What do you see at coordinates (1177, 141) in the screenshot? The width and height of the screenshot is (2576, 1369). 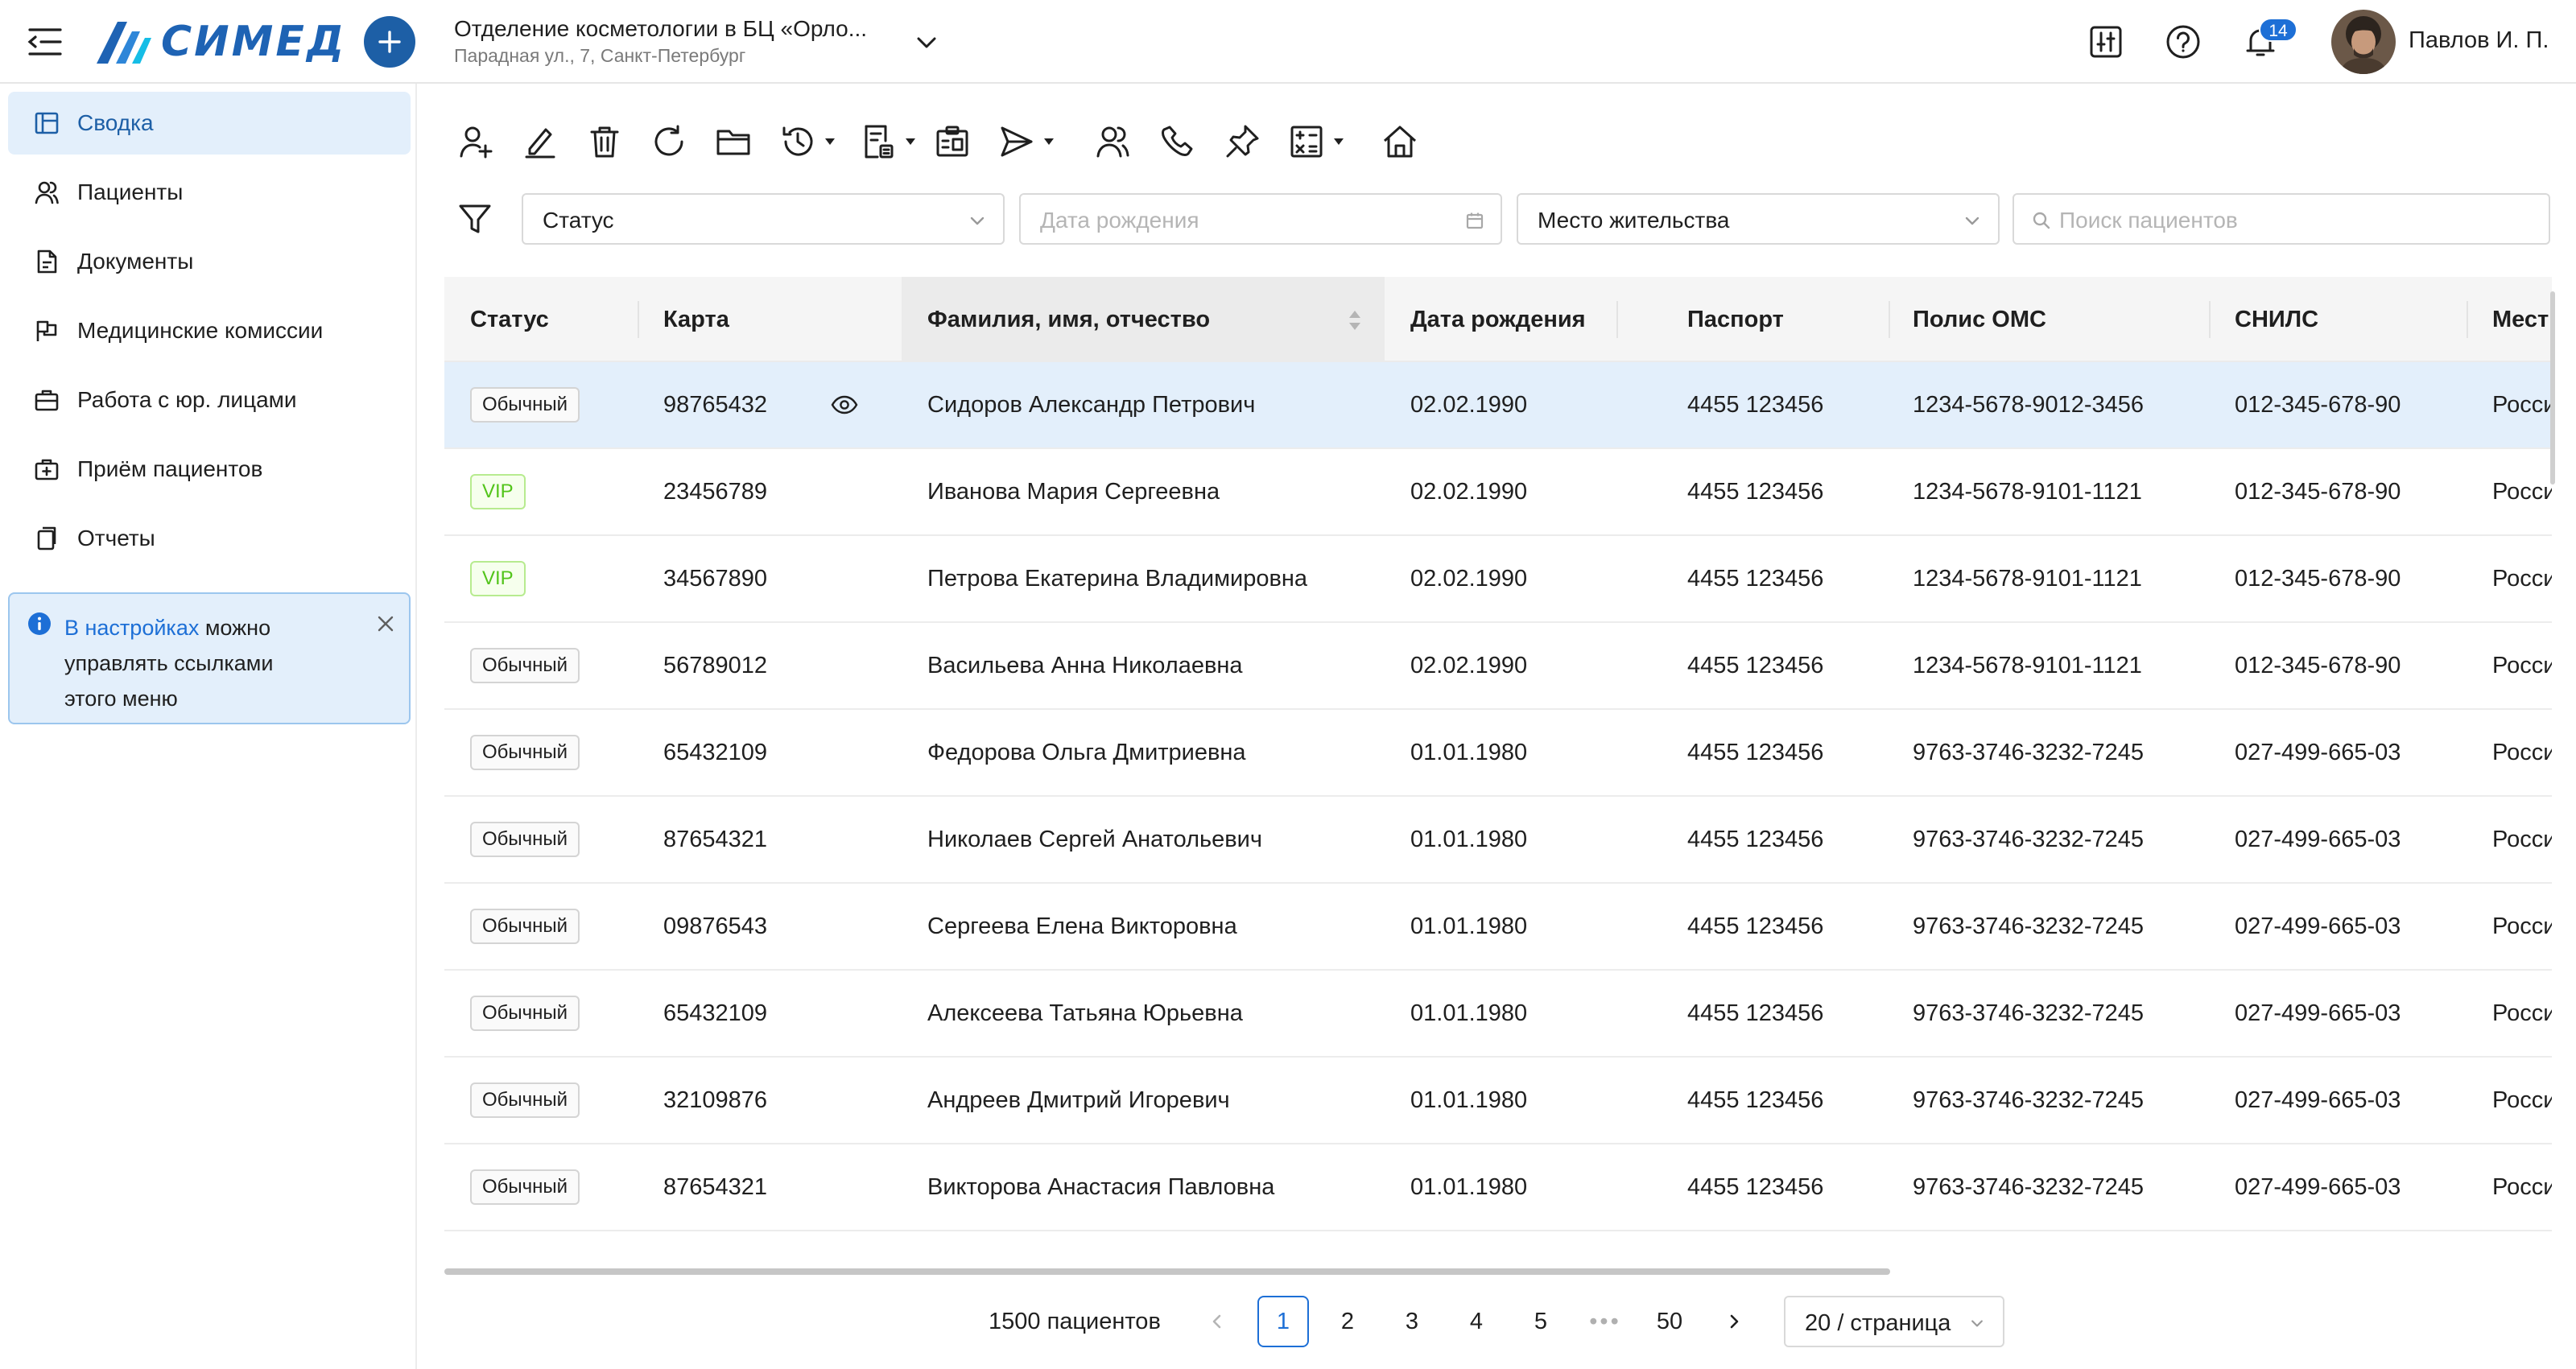 I see `call-button` at bounding box center [1177, 141].